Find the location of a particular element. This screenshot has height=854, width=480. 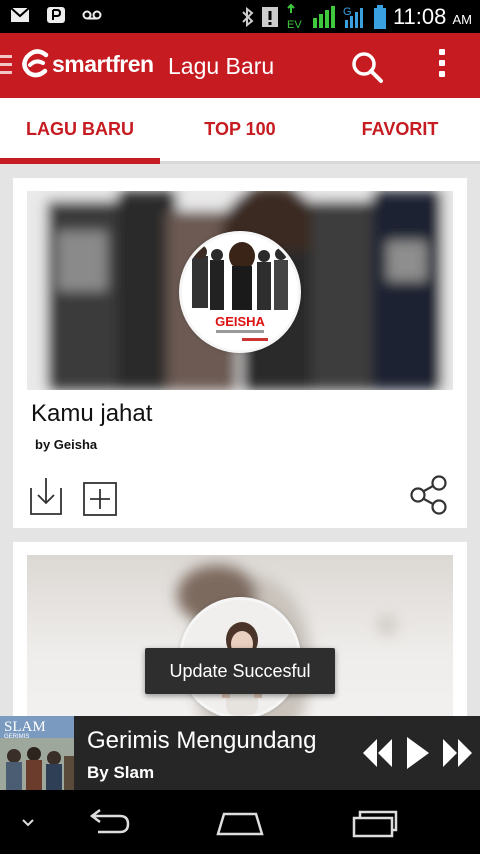

now-playing-bar: SLAM GERIMIS Gerimis Mengundang By Slam is located at coordinates (240, 753).